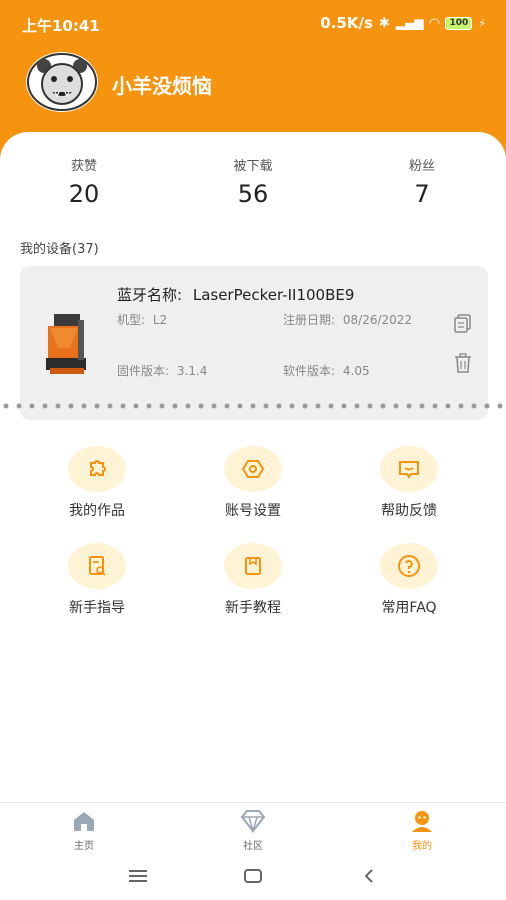 The width and height of the screenshot is (506, 900). Describe the element at coordinates (253, 511) in the screenshot. I see `menu-label: 账号设置` at that location.